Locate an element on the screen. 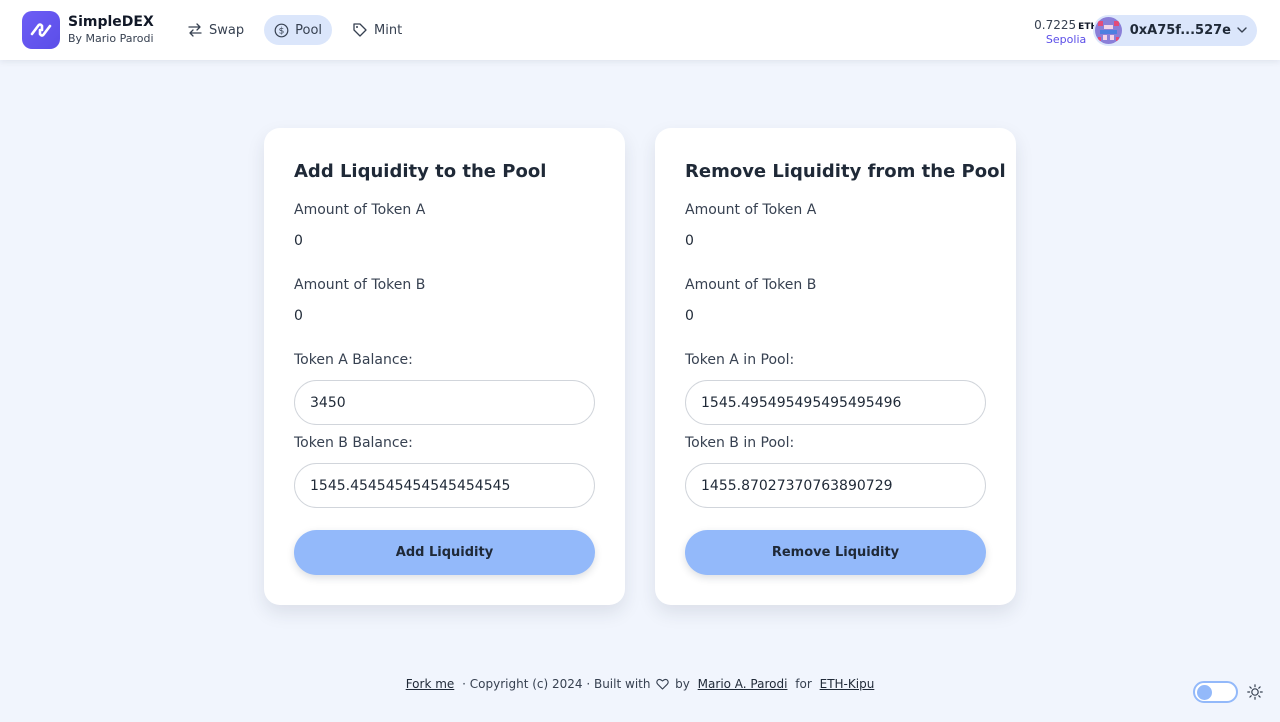 This screenshot has height=722, width=1280. token-a-pool-field is located at coordinates (835, 402).